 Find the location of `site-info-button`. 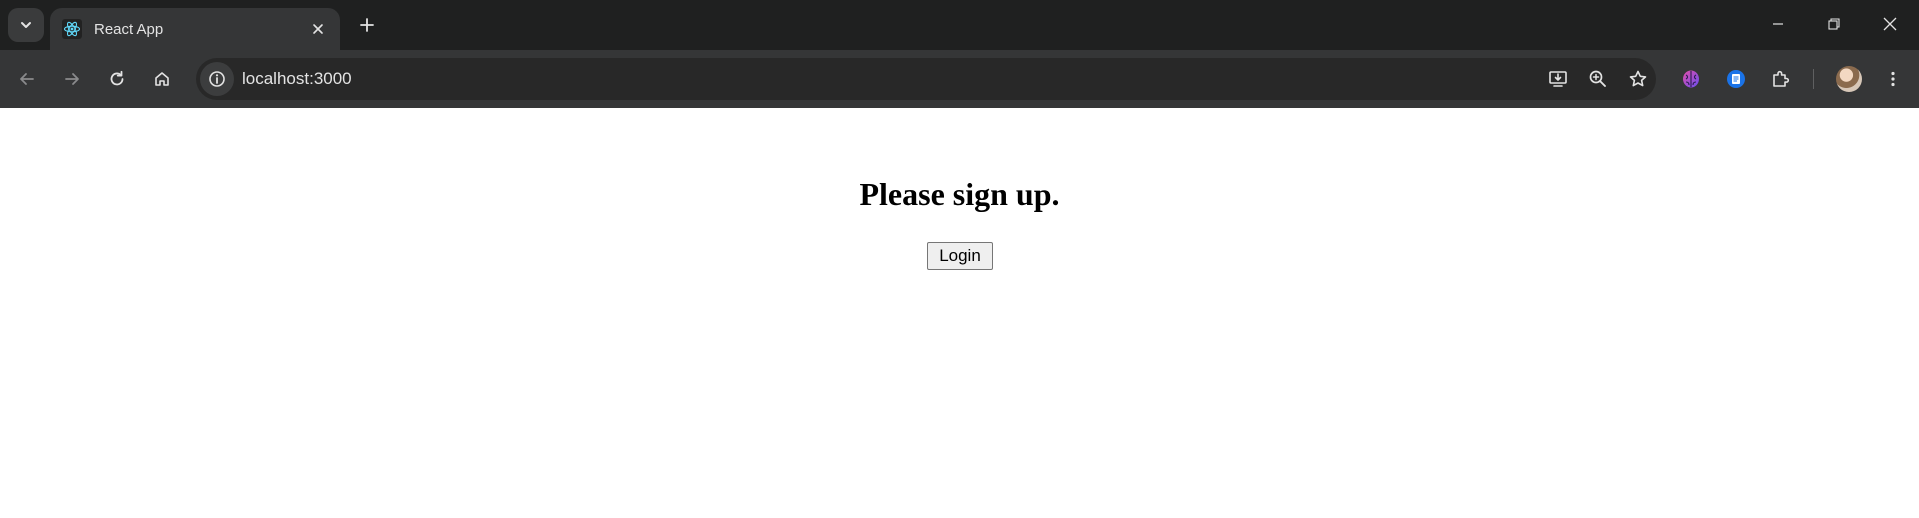

site-info-button is located at coordinates (217, 79).